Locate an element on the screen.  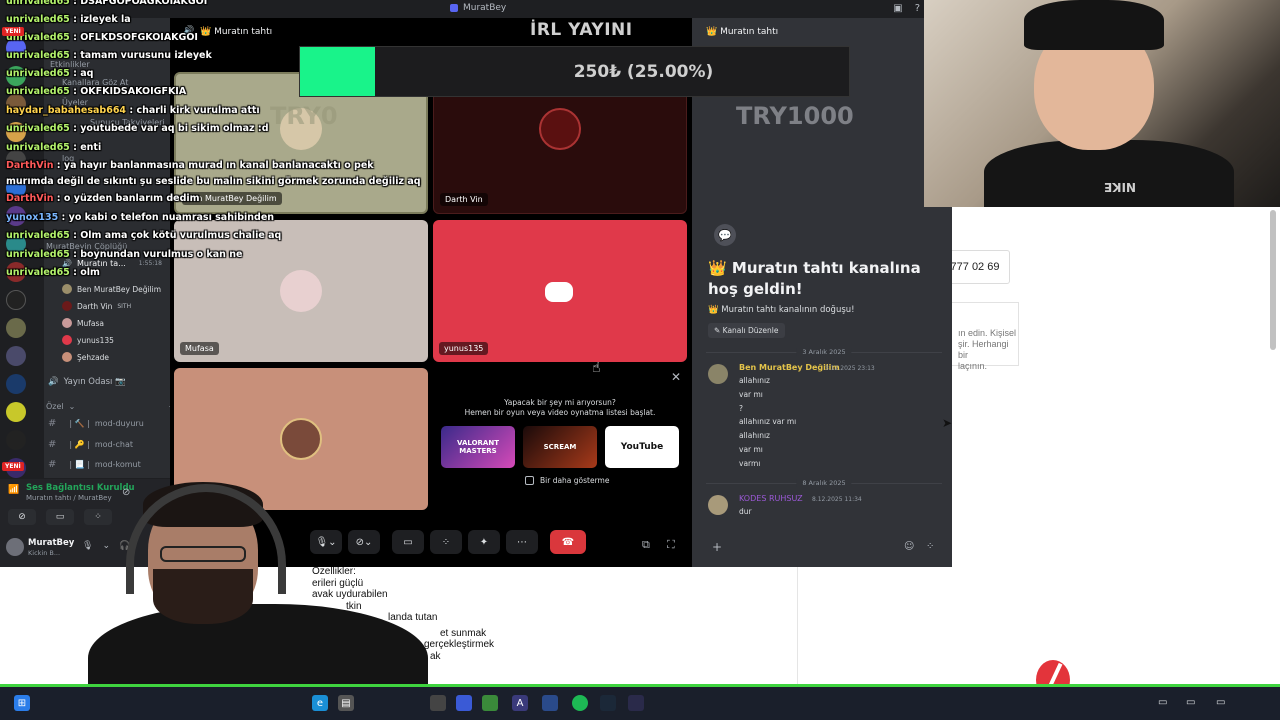
windows-start-icon: ⊞ is located at coordinates (22, 703).